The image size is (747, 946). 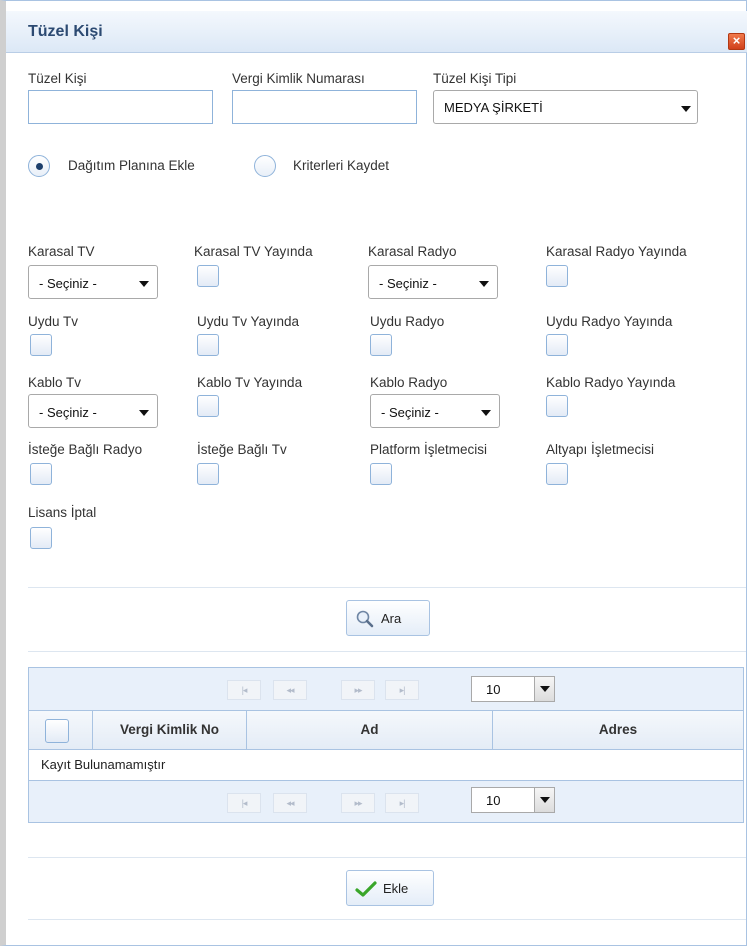 I want to click on column-header-vergi-kimlik-no: Vergi Kimlik No, so click(x=170, y=730).